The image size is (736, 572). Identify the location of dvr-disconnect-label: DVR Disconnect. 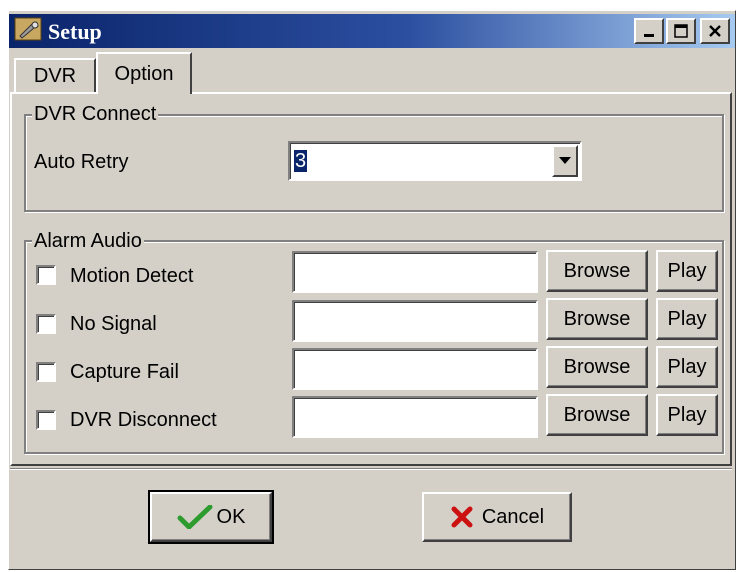
(143, 420).